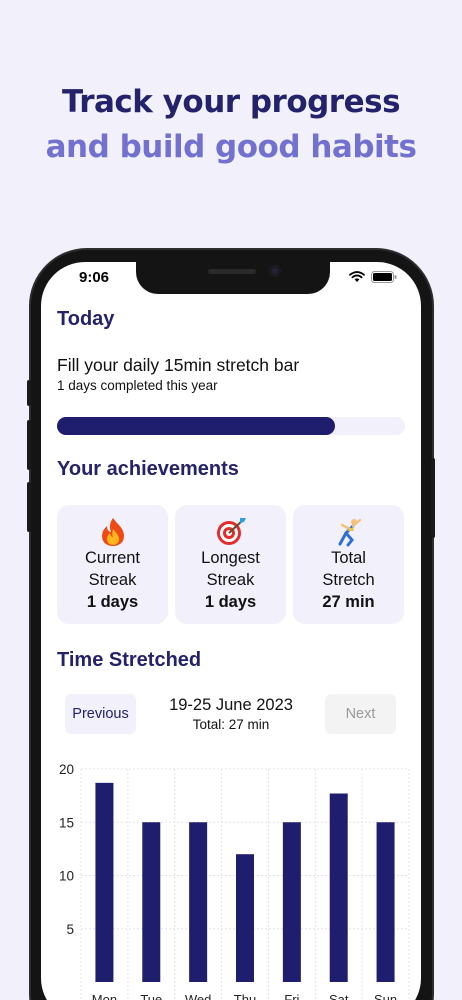 The image size is (462, 1000). Describe the element at coordinates (348, 558) in the screenshot. I see `card-label-line1: Total` at that location.